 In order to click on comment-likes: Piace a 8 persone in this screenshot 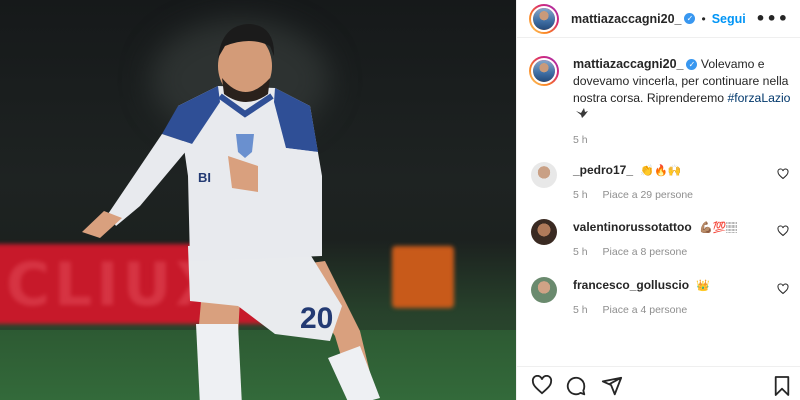, I will do `click(645, 252)`.